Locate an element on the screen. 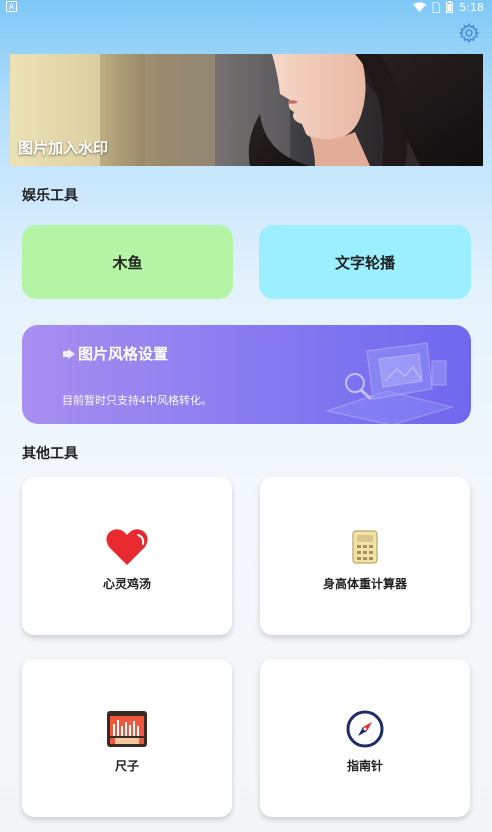 This screenshot has height=832, width=492. chicken-soup-card: 心灵鸡汤 is located at coordinates (127, 556).